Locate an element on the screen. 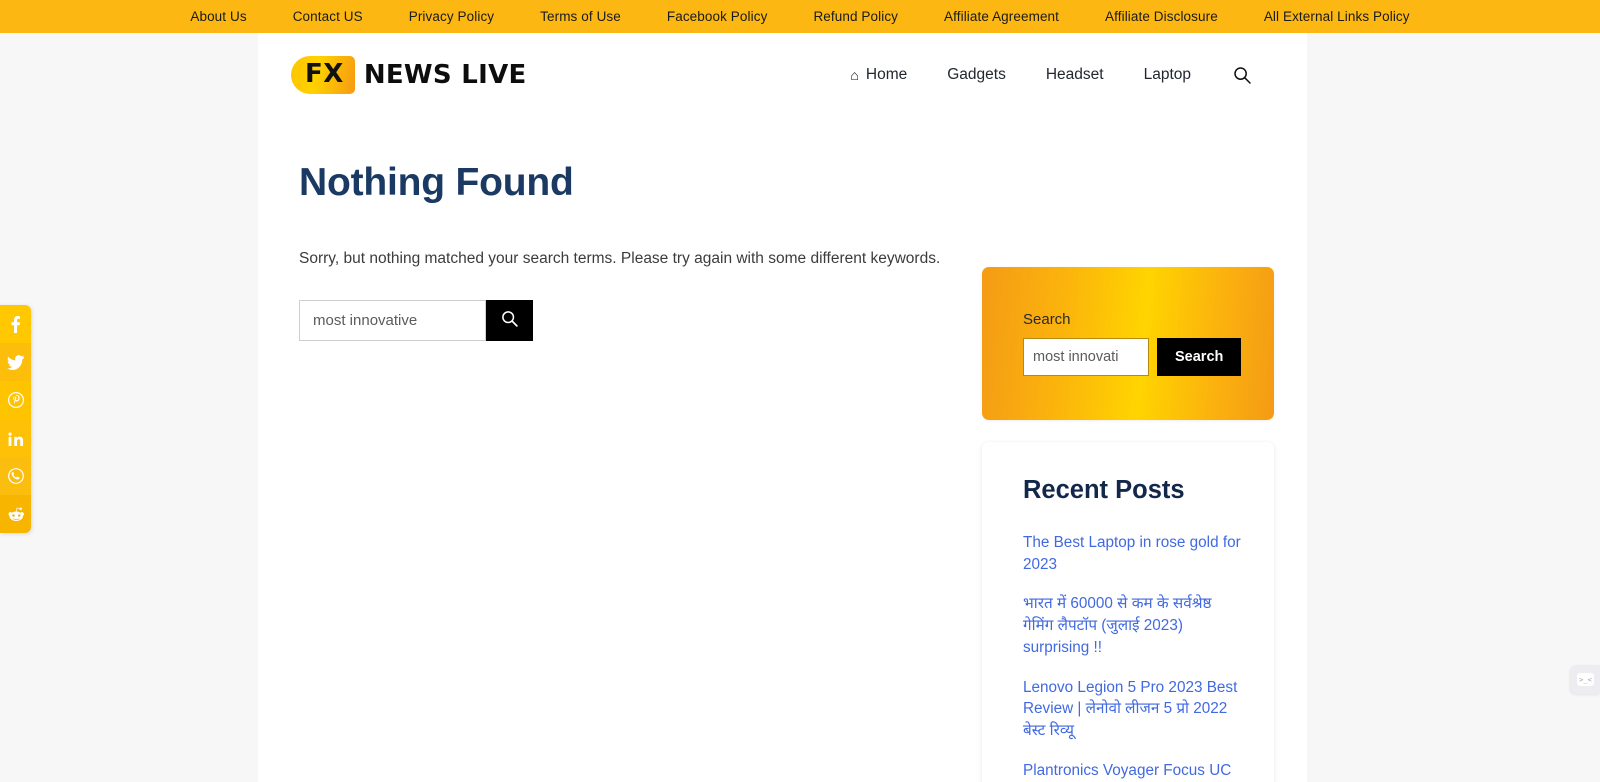 Image resolution: width=1600 pixels, height=782 pixels. nav-item-home-label: Home is located at coordinates (886, 74).